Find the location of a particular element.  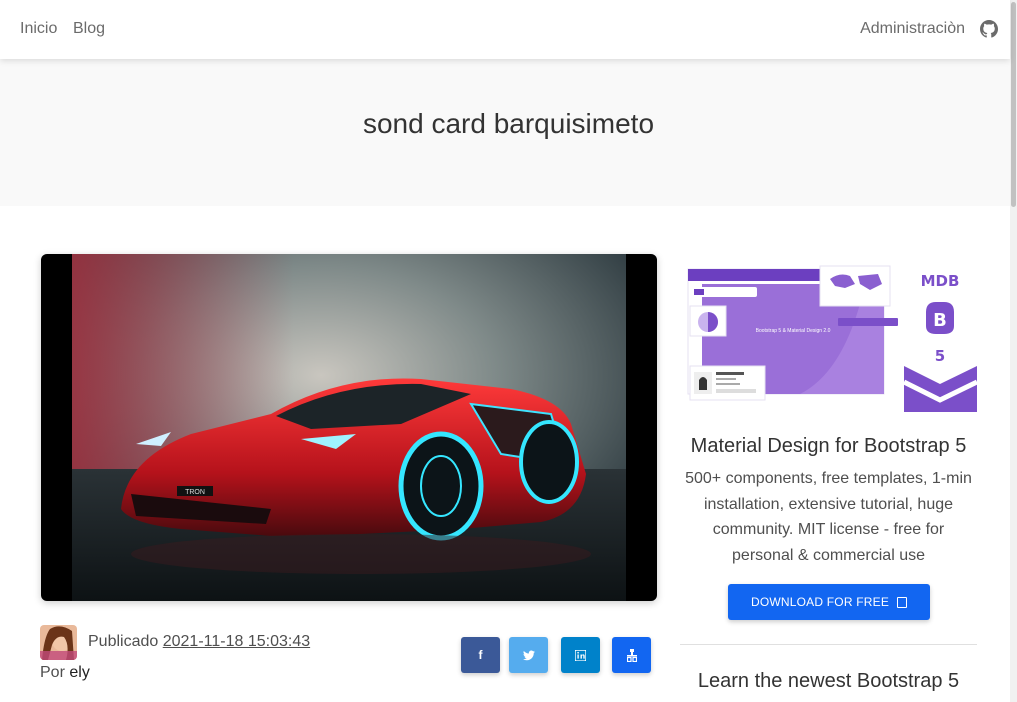

published-label: Publicado is located at coordinates (123, 641).